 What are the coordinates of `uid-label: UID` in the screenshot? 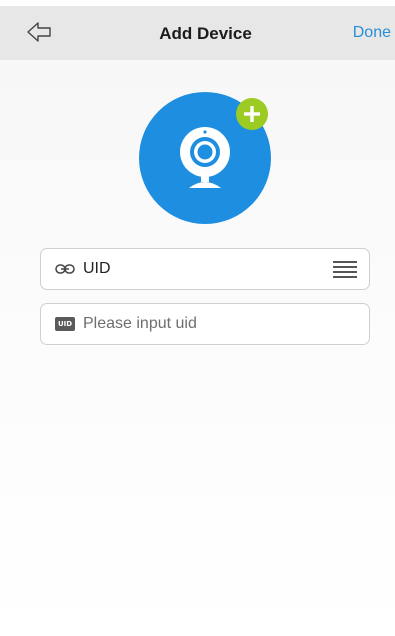 It's located at (97, 268).